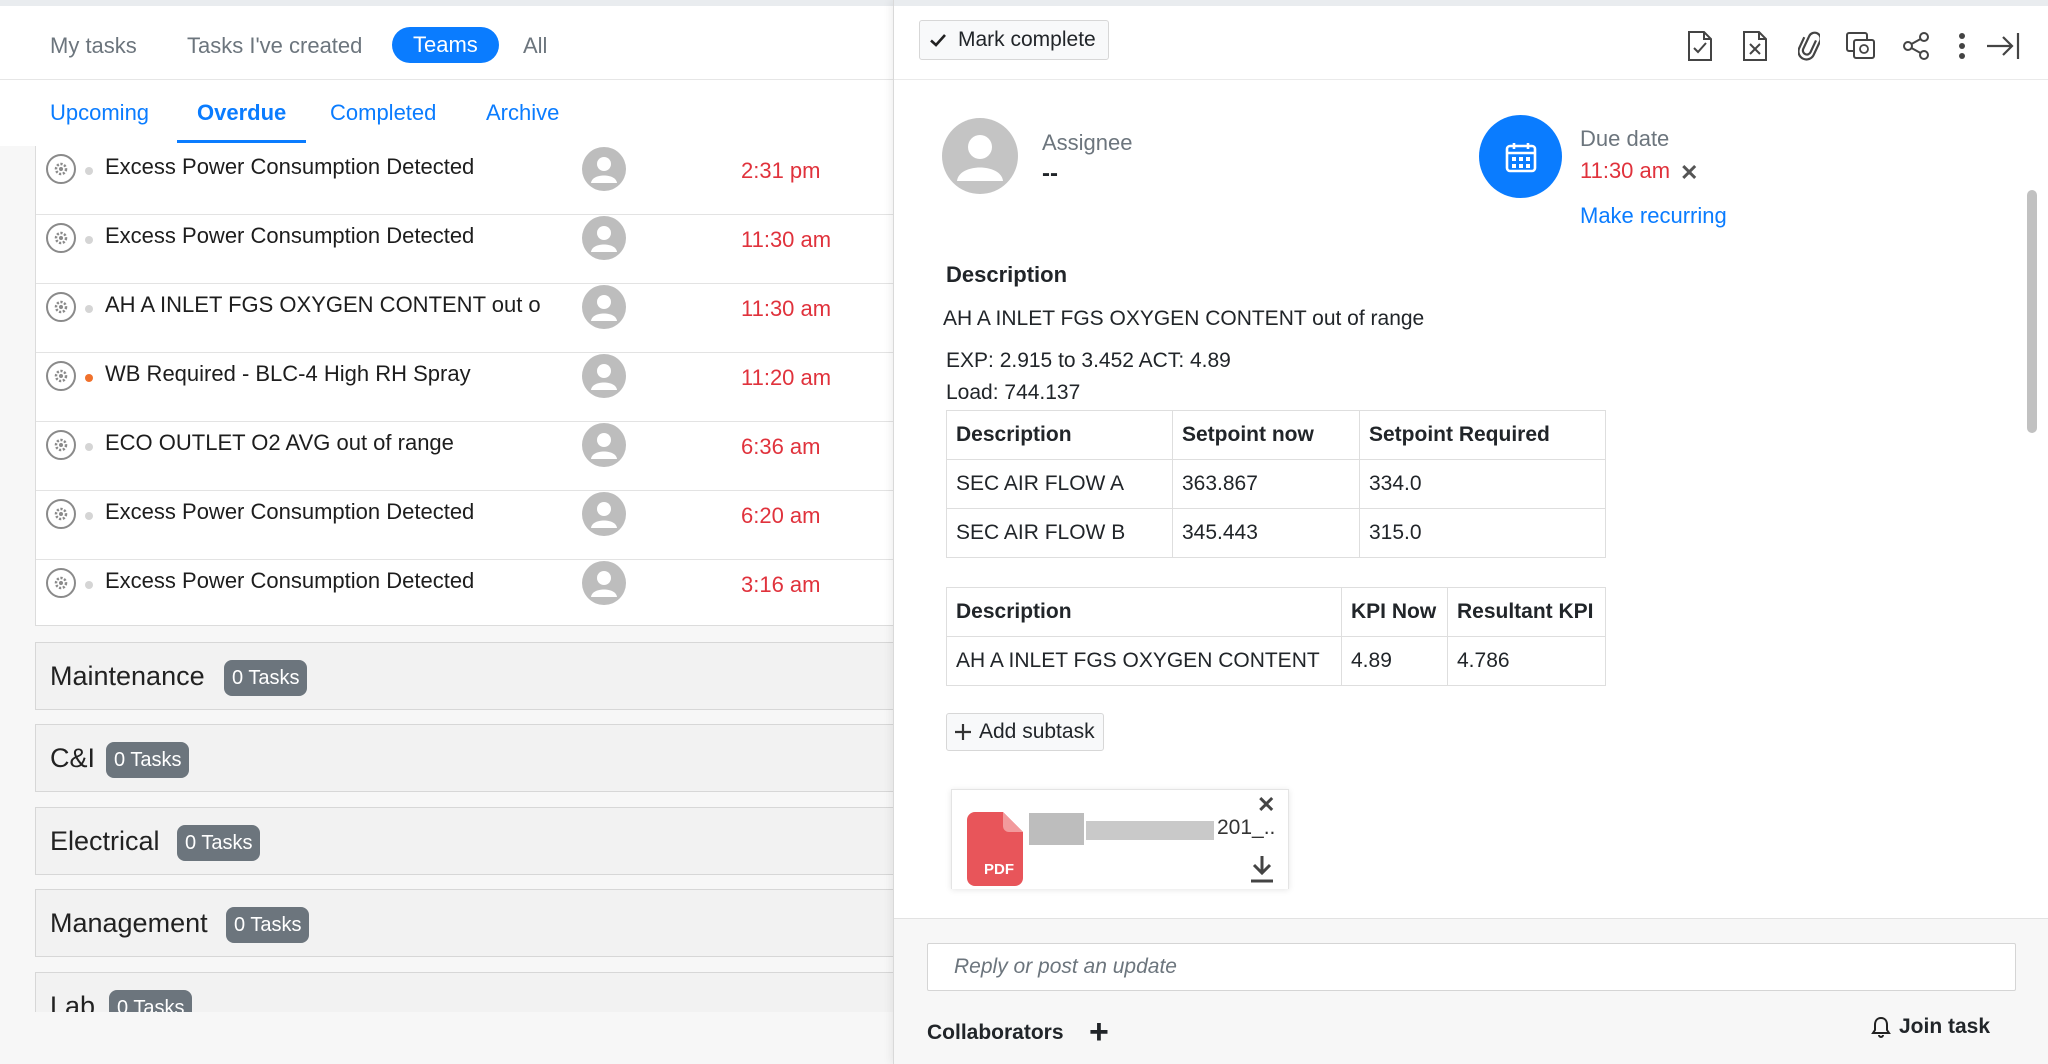 This screenshot has height=1064, width=2048. What do you see at coordinates (1520, 156) in the screenshot?
I see `calendar-icon` at bounding box center [1520, 156].